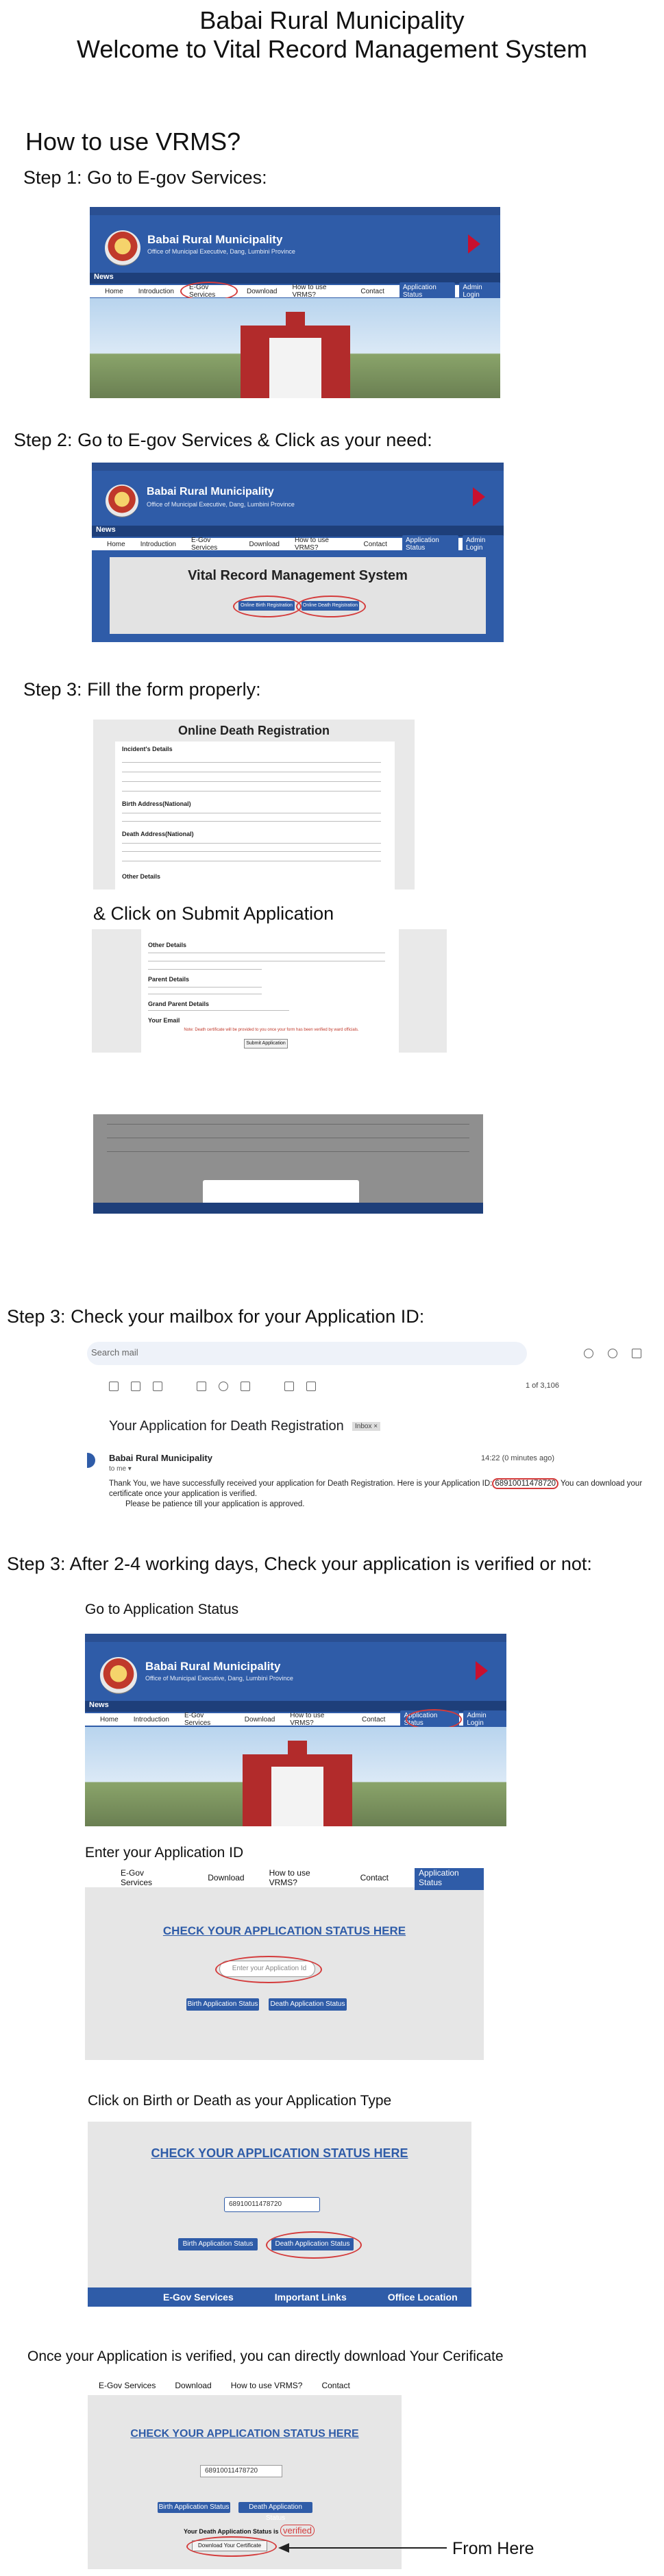 Image resolution: width=664 pixels, height=2576 pixels. What do you see at coordinates (120, 1469) in the screenshot?
I see `recipient: to me ▾` at bounding box center [120, 1469].